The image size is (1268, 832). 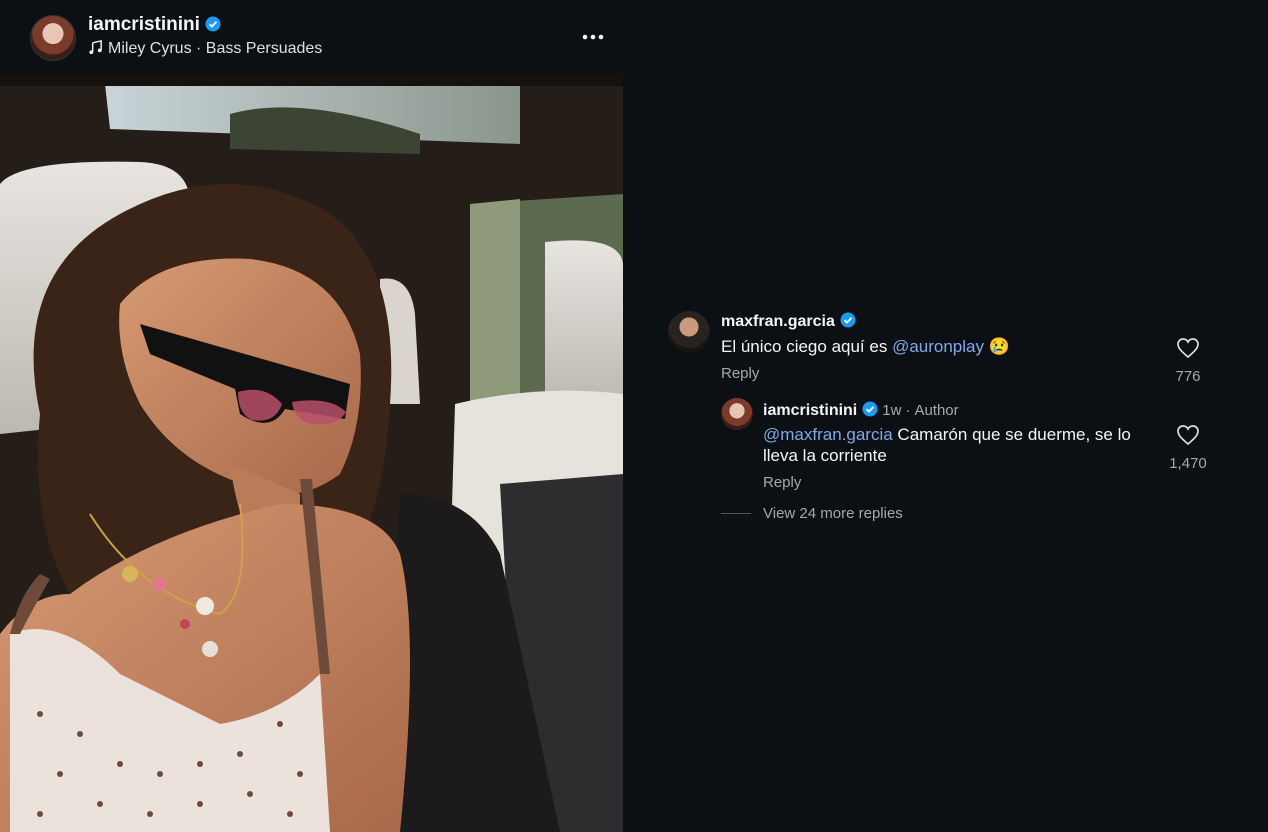 I want to click on reply-username: iamcristinini 1w · Author, so click(x=861, y=410).